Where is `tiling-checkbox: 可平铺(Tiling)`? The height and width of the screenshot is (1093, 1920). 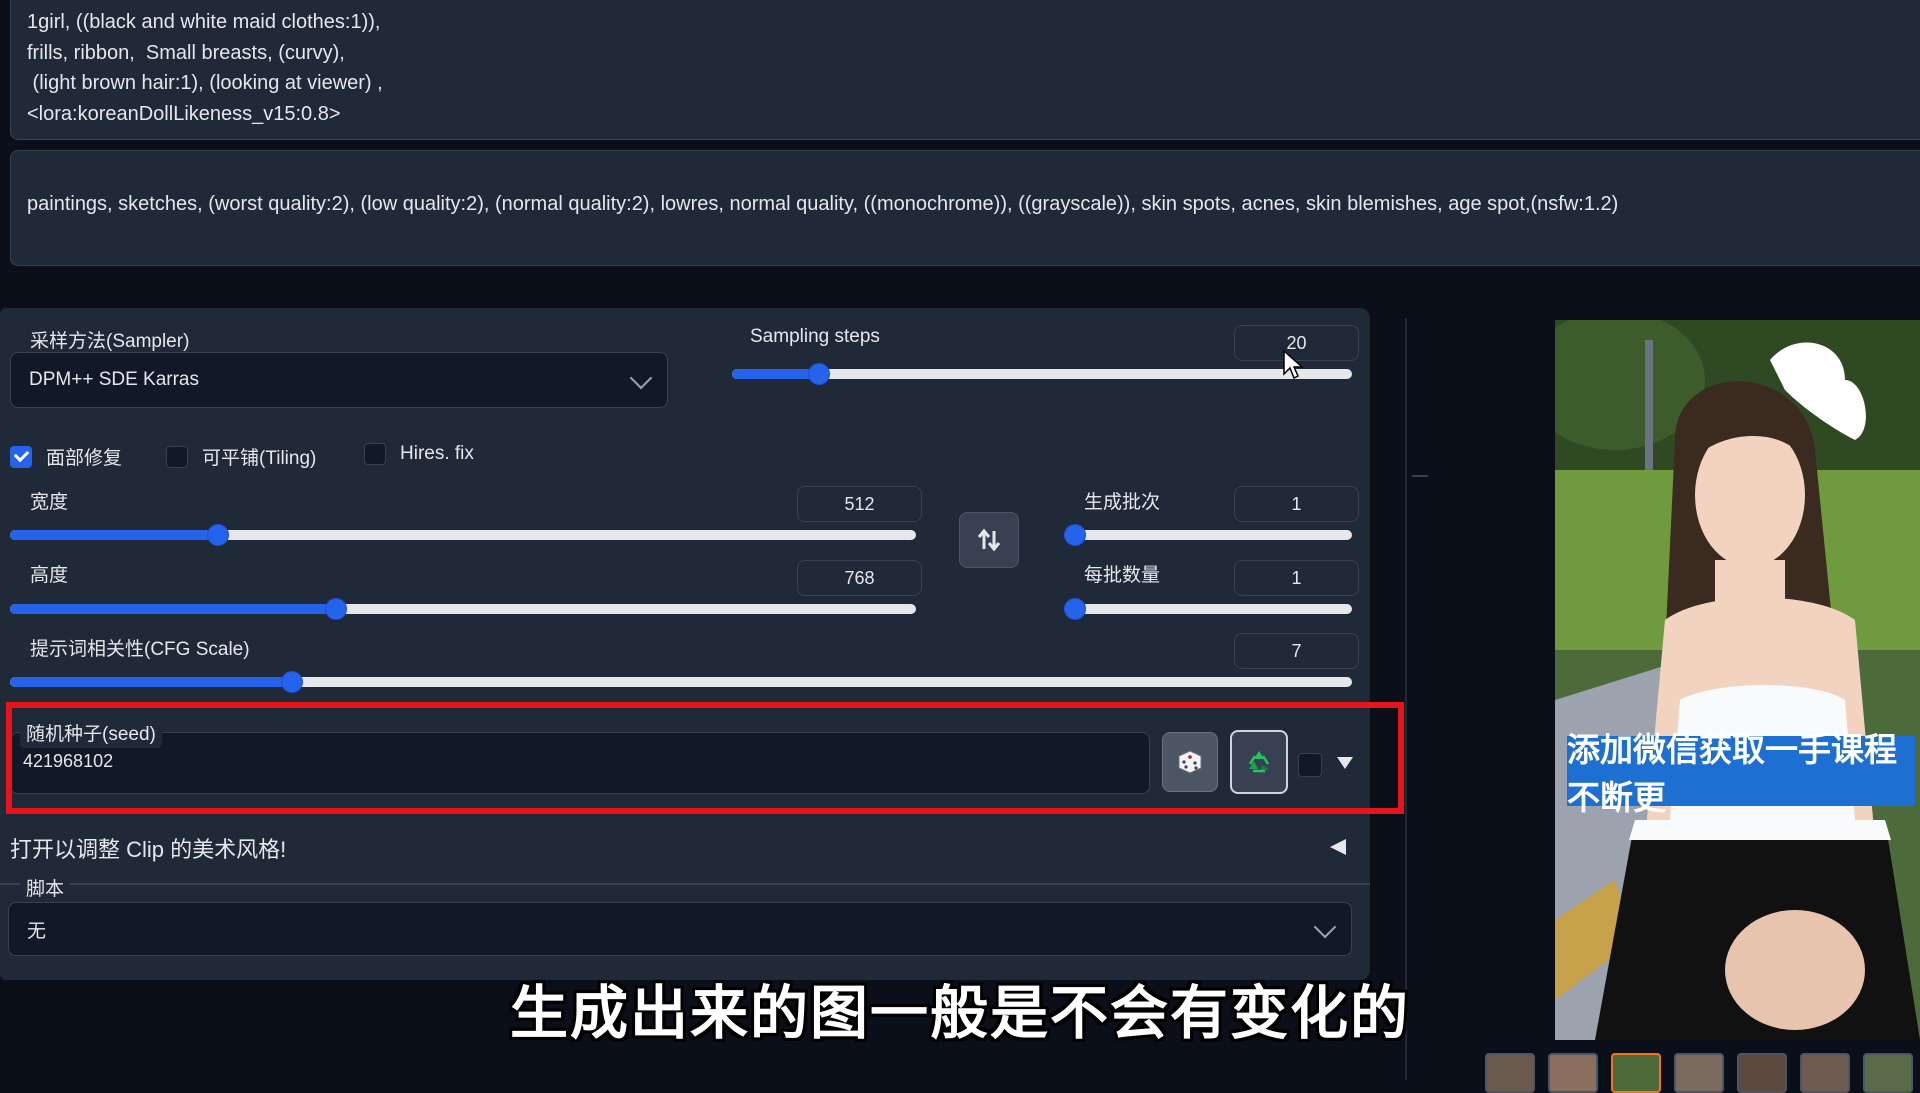
tiling-checkbox: 可平铺(Tiling) is located at coordinates (241, 456).